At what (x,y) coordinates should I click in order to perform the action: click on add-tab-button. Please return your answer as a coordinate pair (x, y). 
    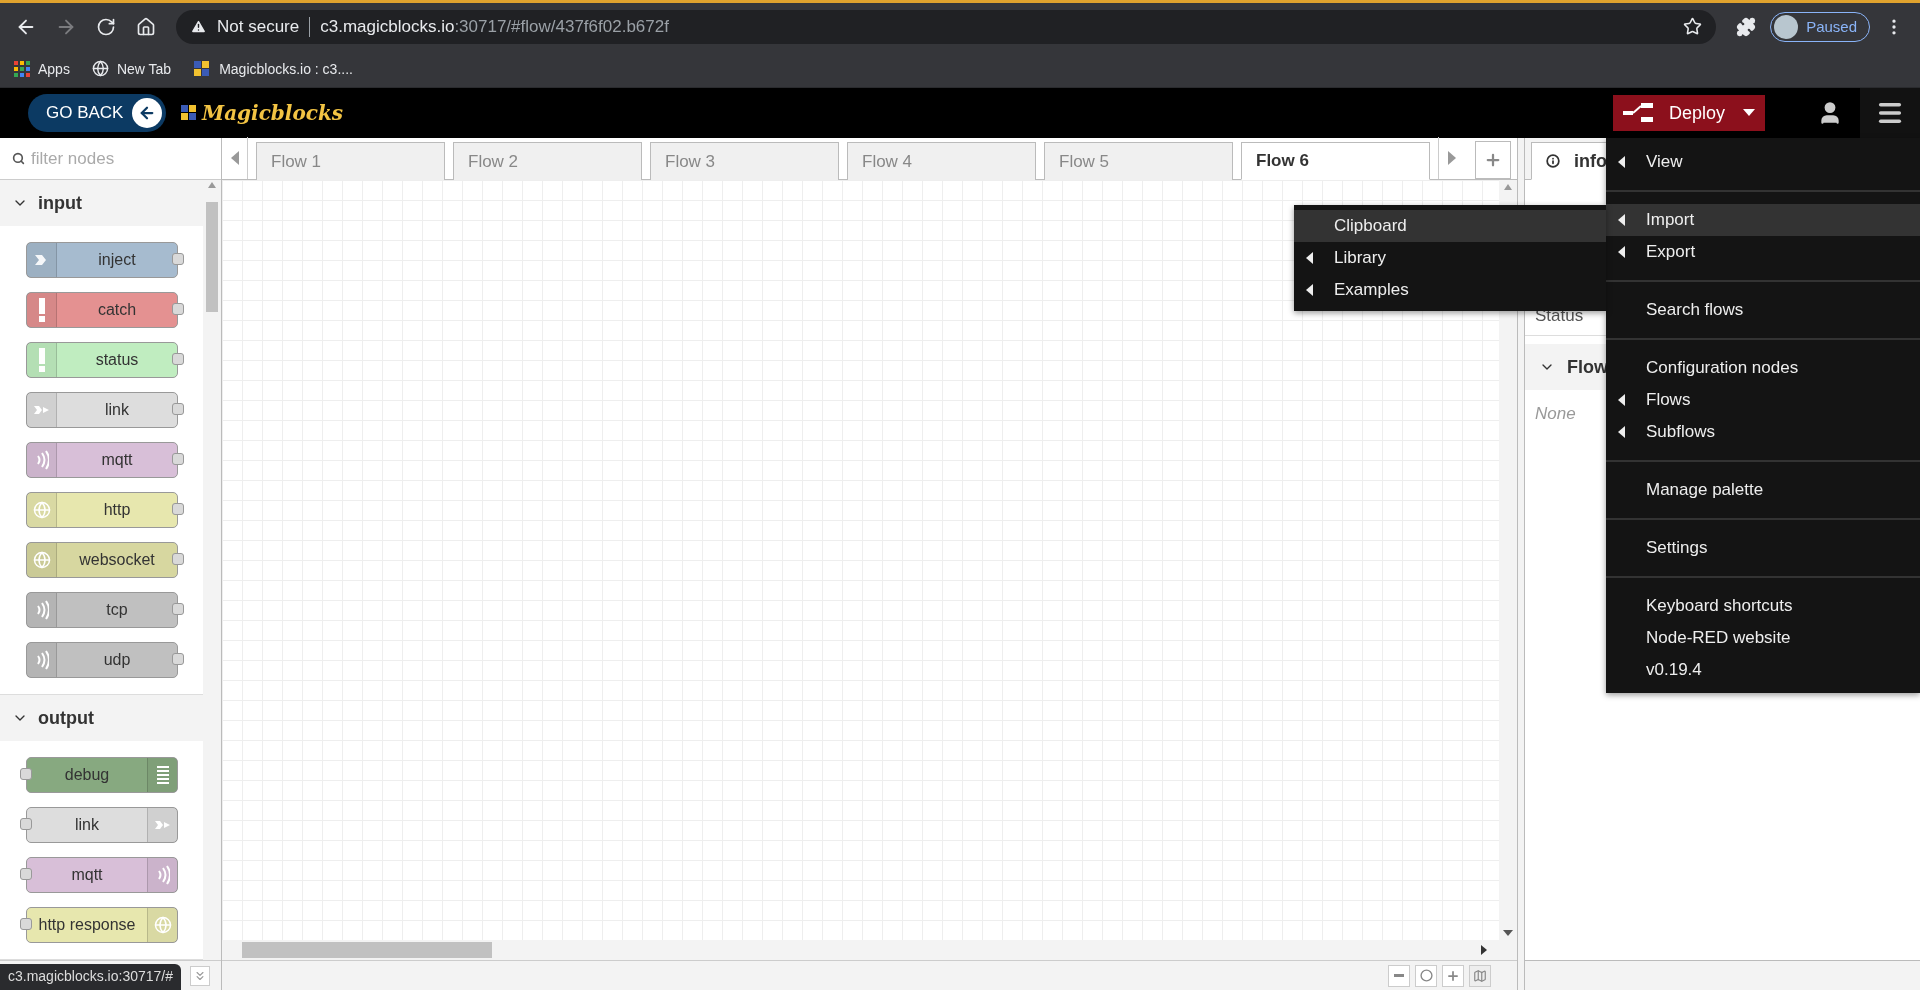
    Looking at the image, I should click on (1493, 160).